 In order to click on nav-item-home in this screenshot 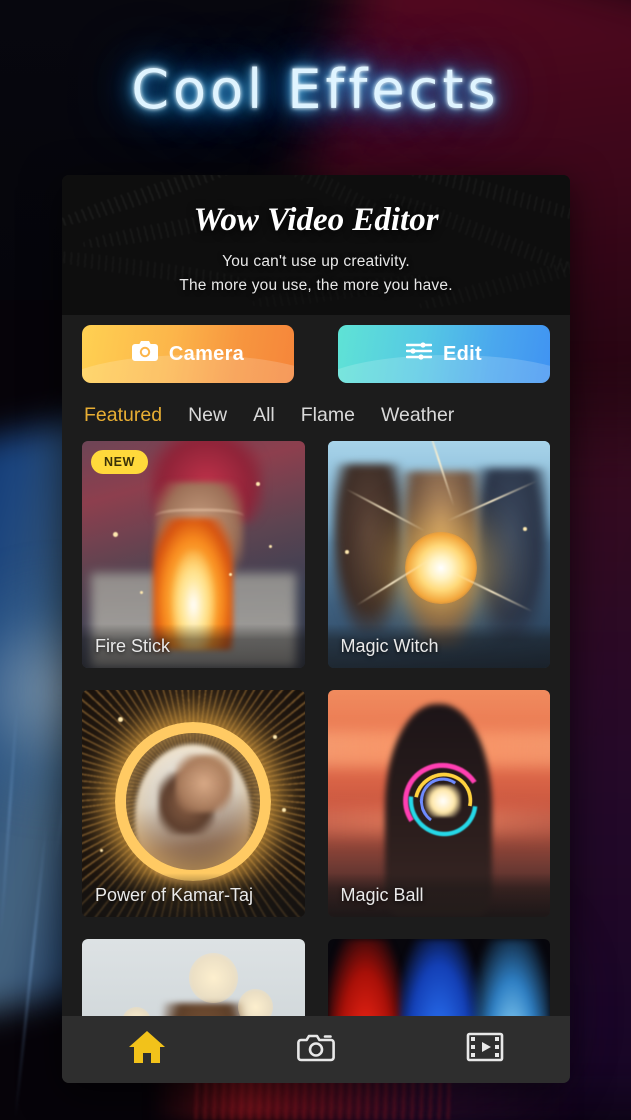, I will do `click(146, 1049)`.